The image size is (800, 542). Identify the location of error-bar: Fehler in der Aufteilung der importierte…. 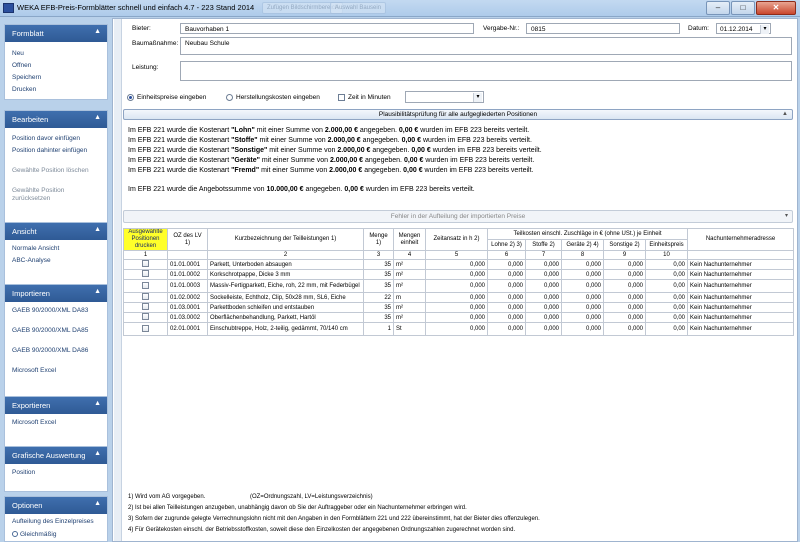
(458, 216).